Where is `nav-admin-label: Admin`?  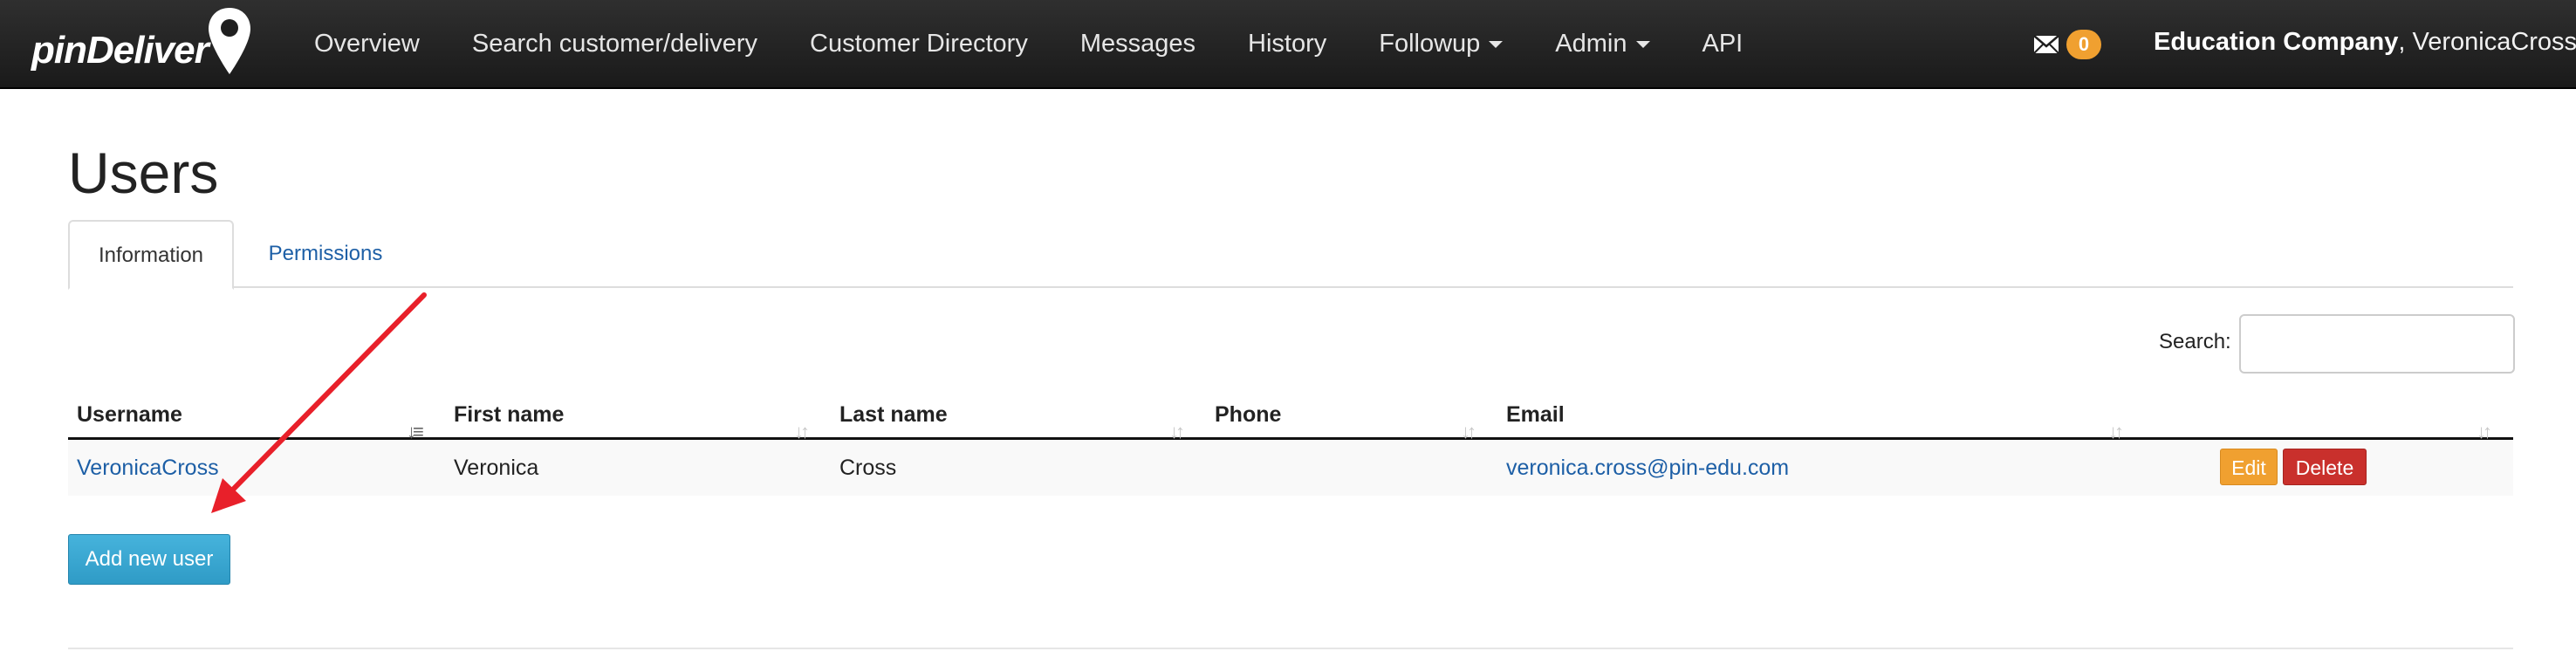
nav-admin-label: Admin is located at coordinates (1591, 43).